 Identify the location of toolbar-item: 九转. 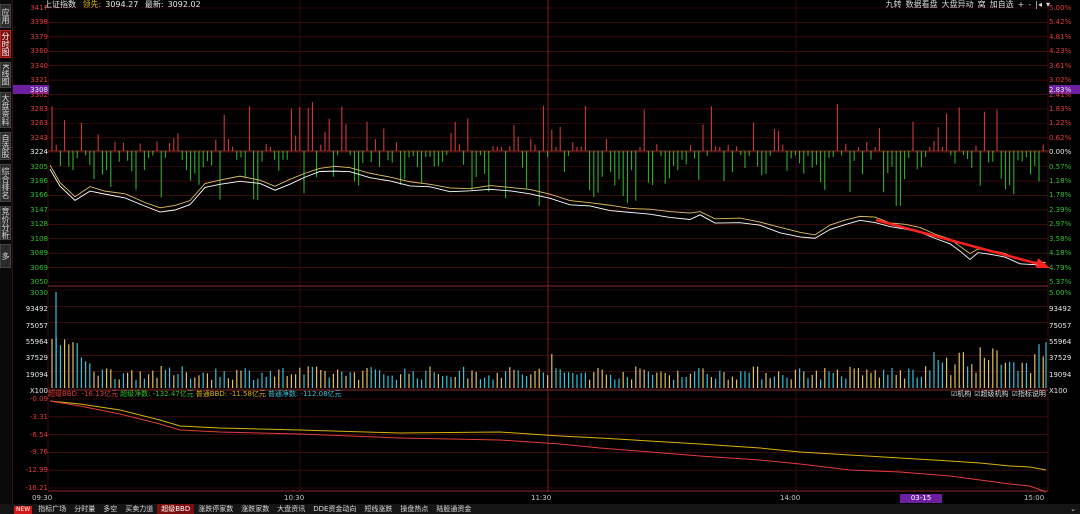
(894, 4).